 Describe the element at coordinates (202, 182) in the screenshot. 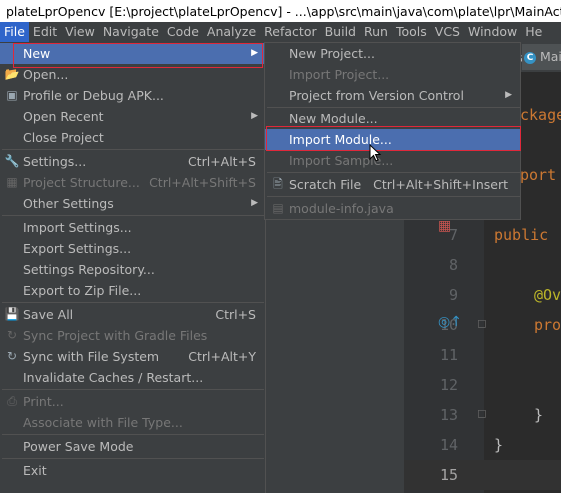

I see `menu-item-shortcut: Ctrl+Alt+Shift+S` at that location.